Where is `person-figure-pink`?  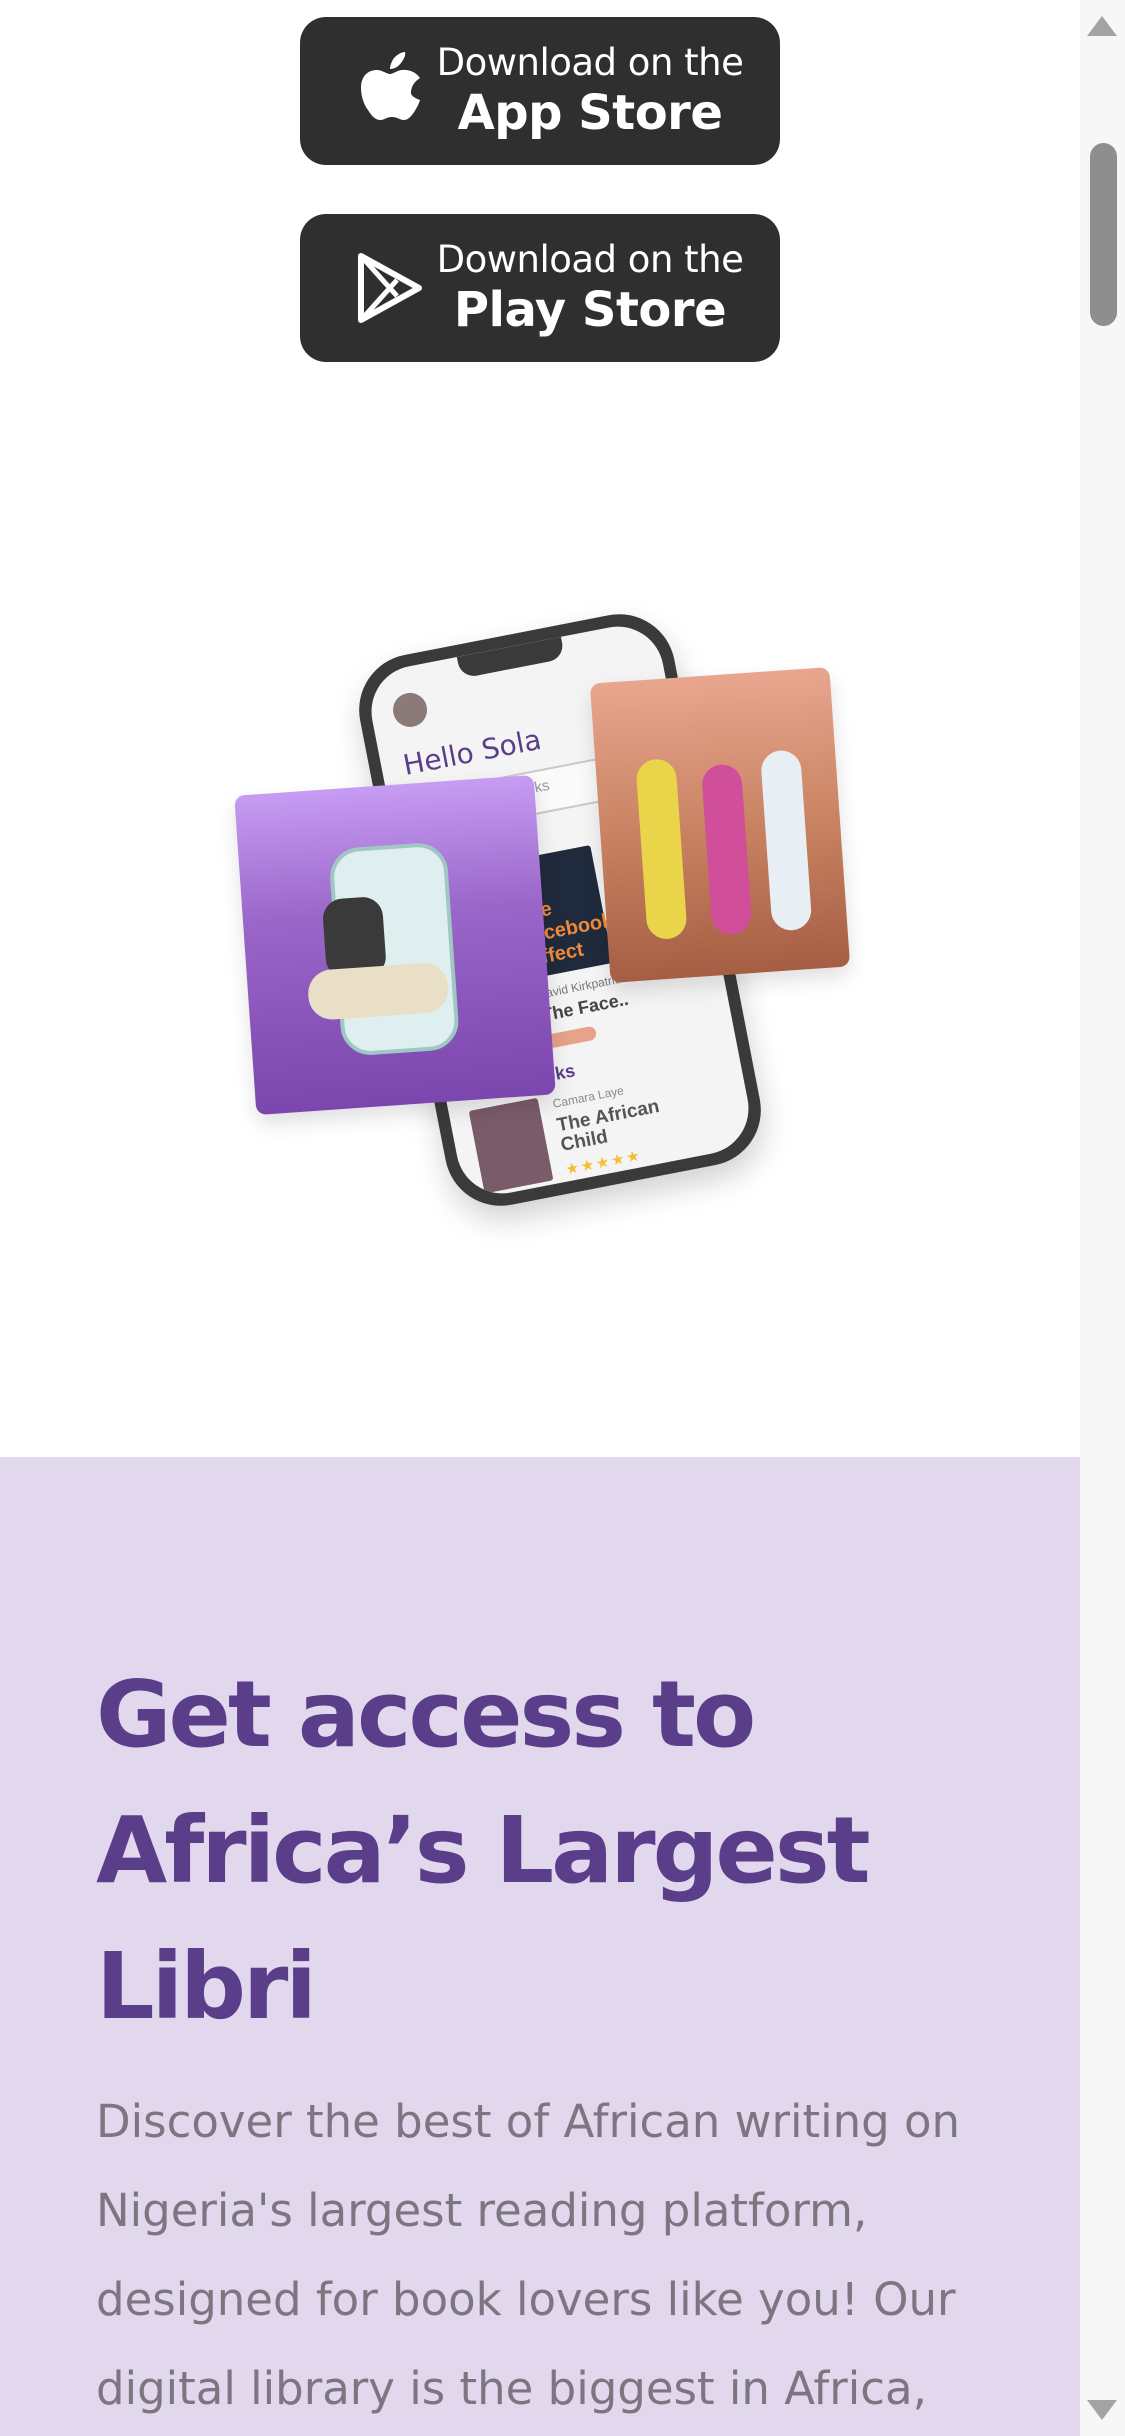 person-figure-pink is located at coordinates (726, 849).